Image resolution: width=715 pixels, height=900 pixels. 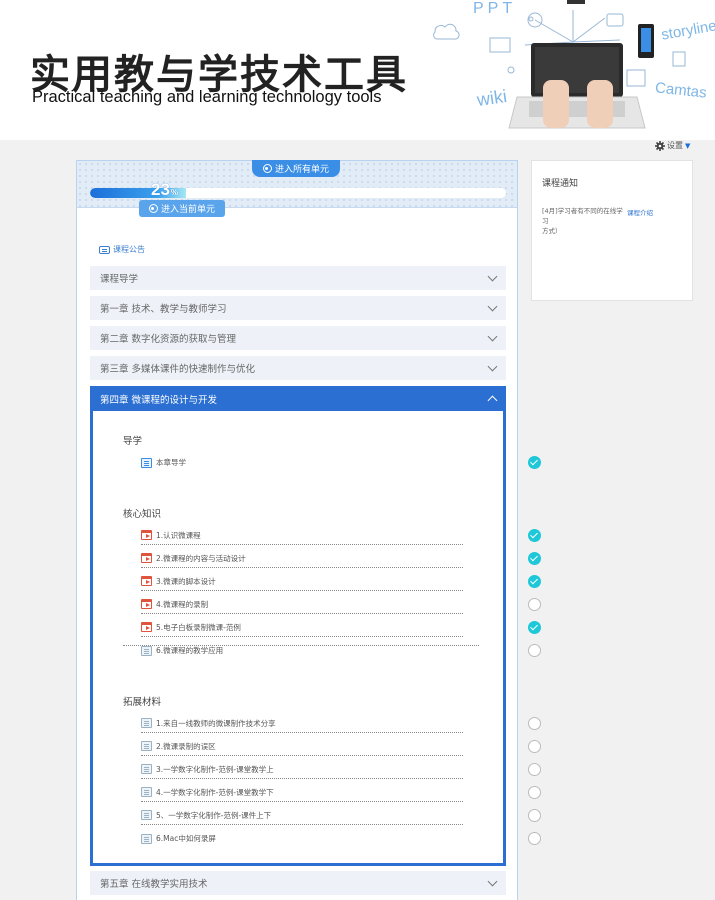 I want to click on item-label: 5.电子白板录制微课-范例, so click(x=198, y=627).